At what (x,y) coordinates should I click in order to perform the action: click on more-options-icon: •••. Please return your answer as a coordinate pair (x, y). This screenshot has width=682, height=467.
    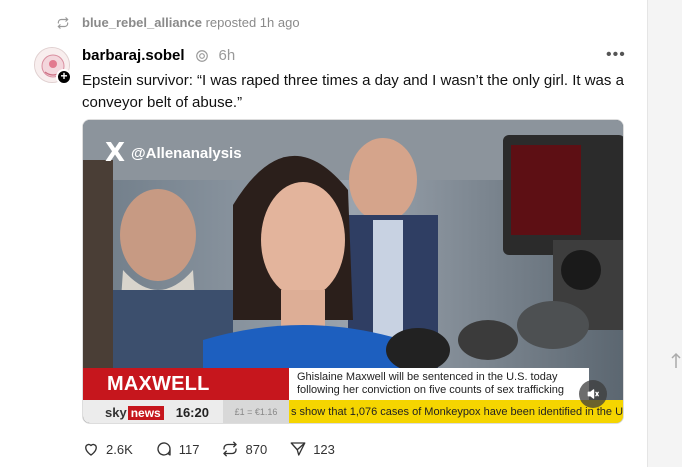
    Looking at the image, I should click on (616, 55).